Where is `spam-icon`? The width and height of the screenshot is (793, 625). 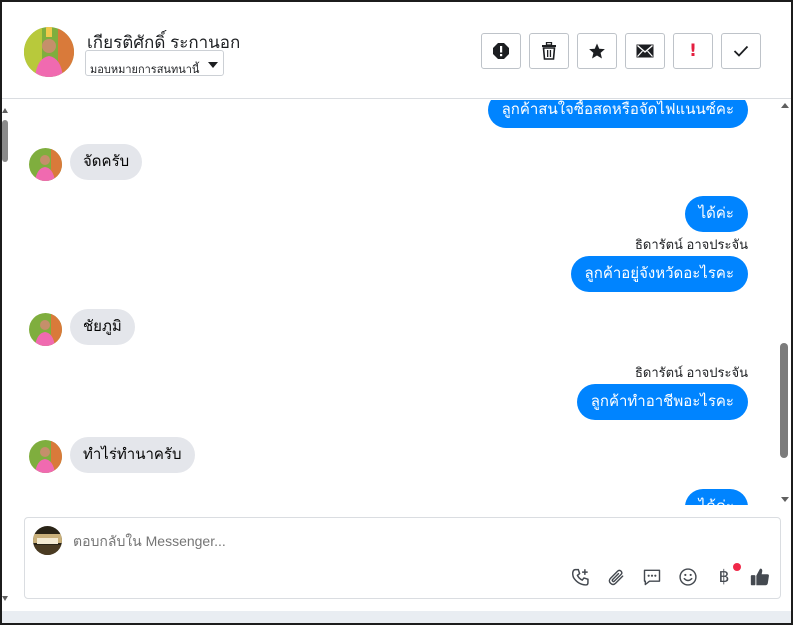 spam-icon is located at coordinates (501, 51).